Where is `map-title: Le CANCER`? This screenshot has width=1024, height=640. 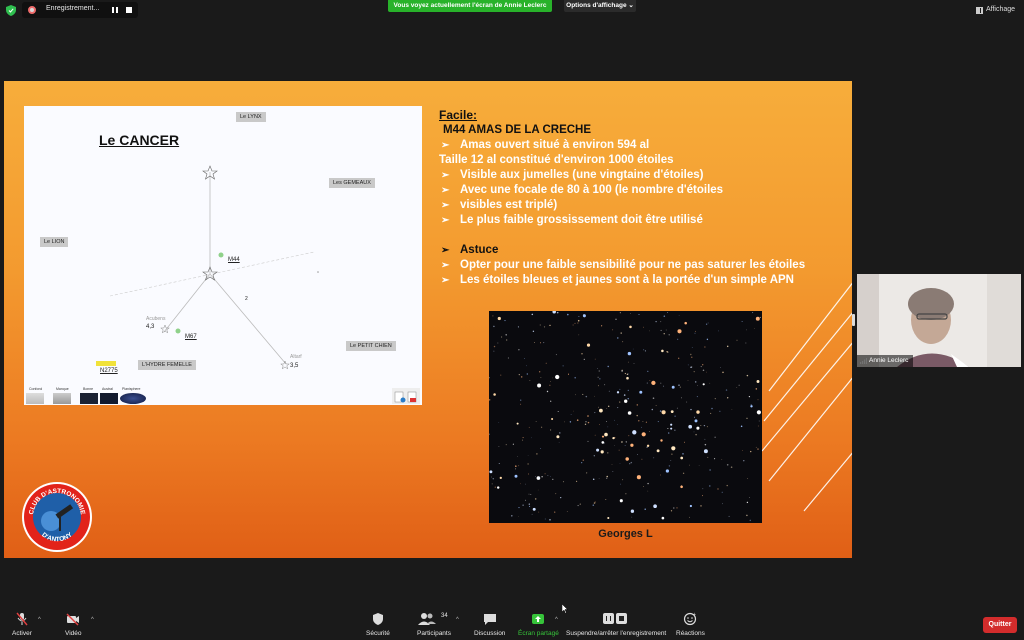 map-title: Le CANCER is located at coordinates (139, 140).